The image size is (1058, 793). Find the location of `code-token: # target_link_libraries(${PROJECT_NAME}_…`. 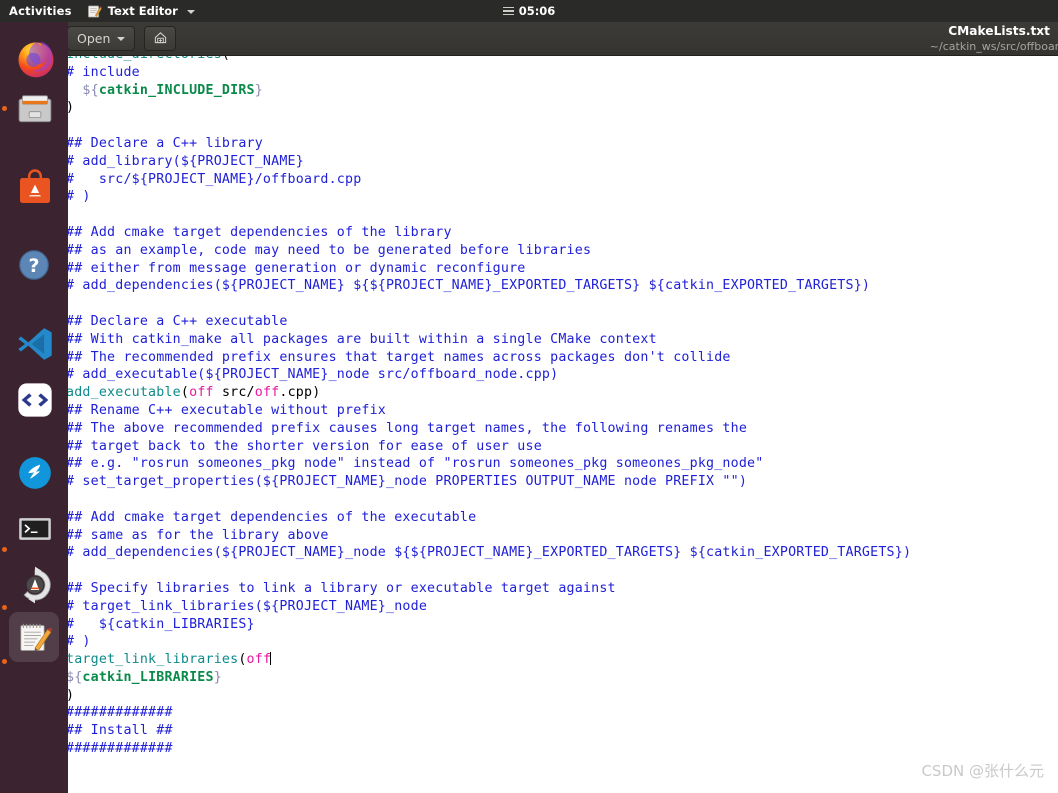

code-token: # target_link_libraries(${PROJECT_NAME}_… is located at coordinates (247, 606).